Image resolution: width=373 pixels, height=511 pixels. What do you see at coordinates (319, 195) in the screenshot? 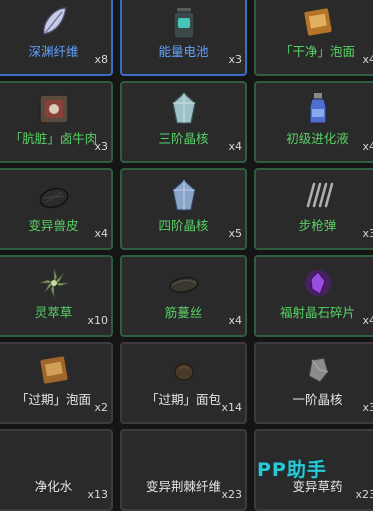
I see `rifle-ammo-icon` at bounding box center [319, 195].